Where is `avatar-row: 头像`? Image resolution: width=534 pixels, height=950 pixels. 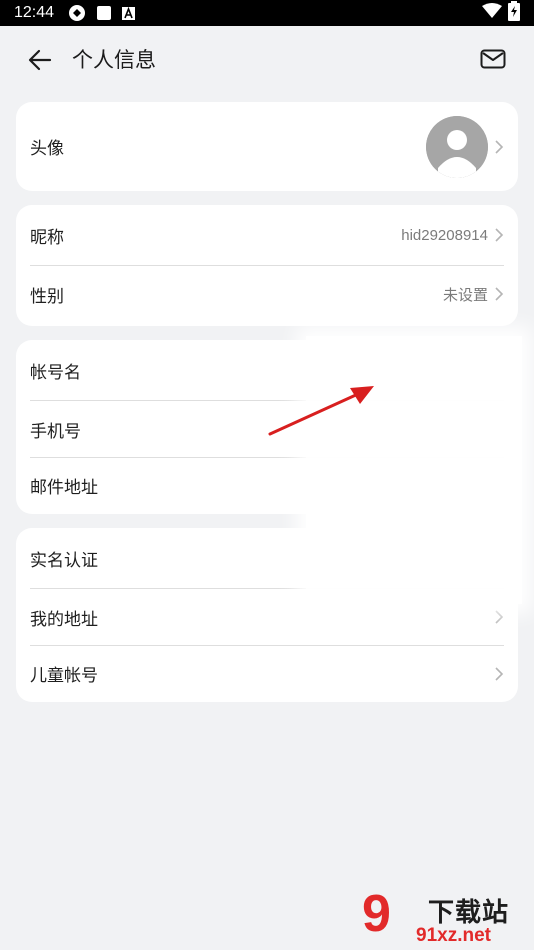
avatar-row: 头像 is located at coordinates (267, 146).